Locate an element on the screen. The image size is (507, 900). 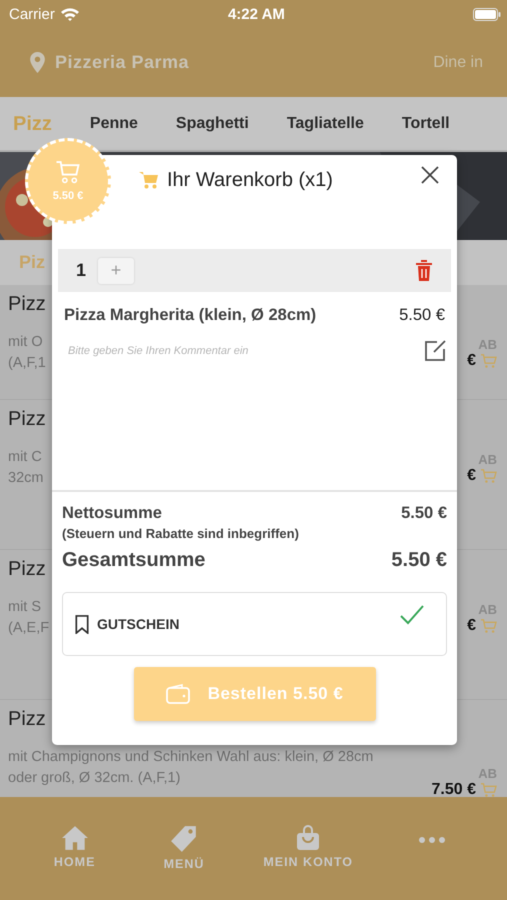
trash-icon is located at coordinates (424, 271).